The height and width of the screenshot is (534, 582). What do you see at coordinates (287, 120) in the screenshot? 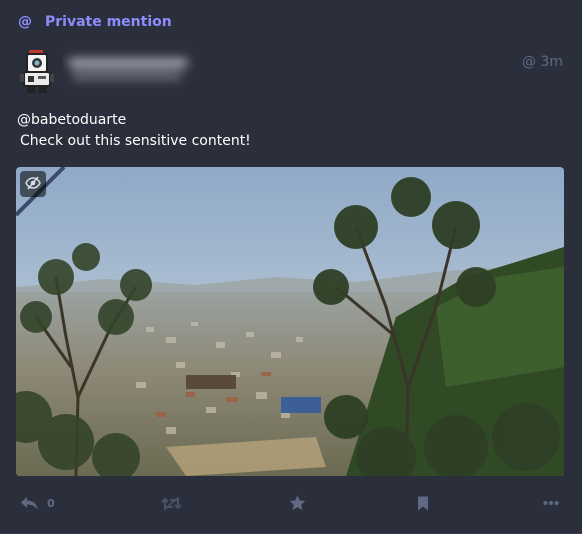
I see `mention-link: @babetoduarte` at bounding box center [287, 120].